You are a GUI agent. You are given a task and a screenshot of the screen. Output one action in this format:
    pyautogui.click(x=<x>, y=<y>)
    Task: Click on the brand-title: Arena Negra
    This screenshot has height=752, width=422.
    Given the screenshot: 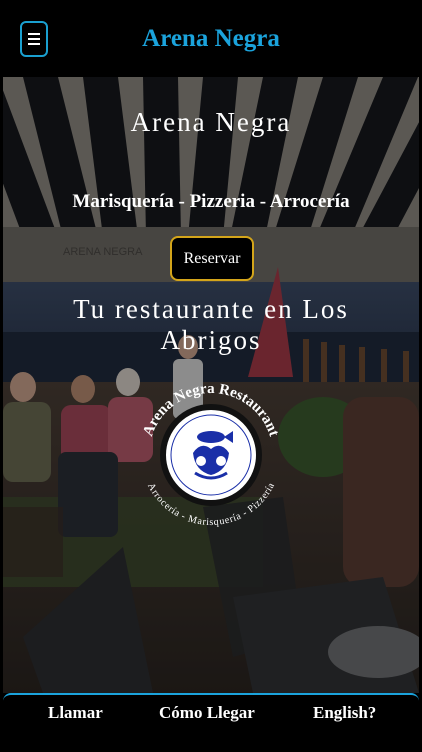 What is the action you would take?
    pyautogui.click(x=211, y=39)
    